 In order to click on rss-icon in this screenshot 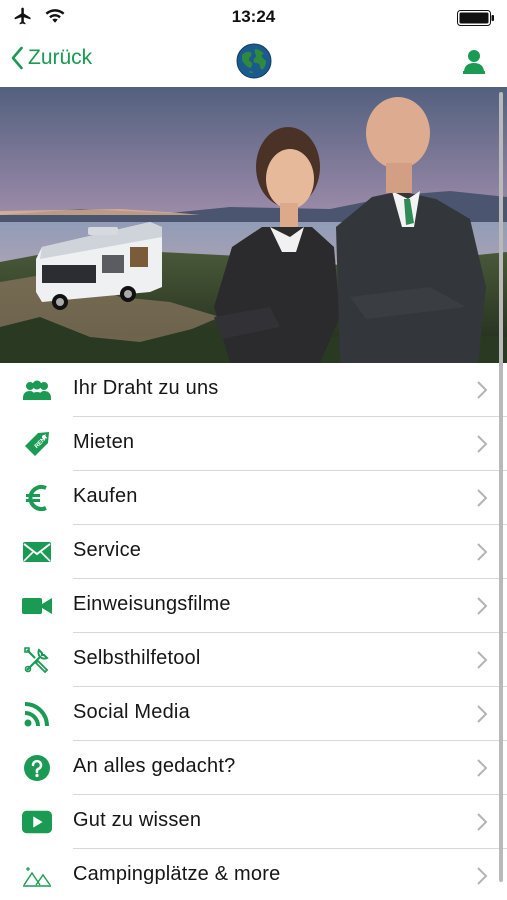, I will do `click(37, 714)`.